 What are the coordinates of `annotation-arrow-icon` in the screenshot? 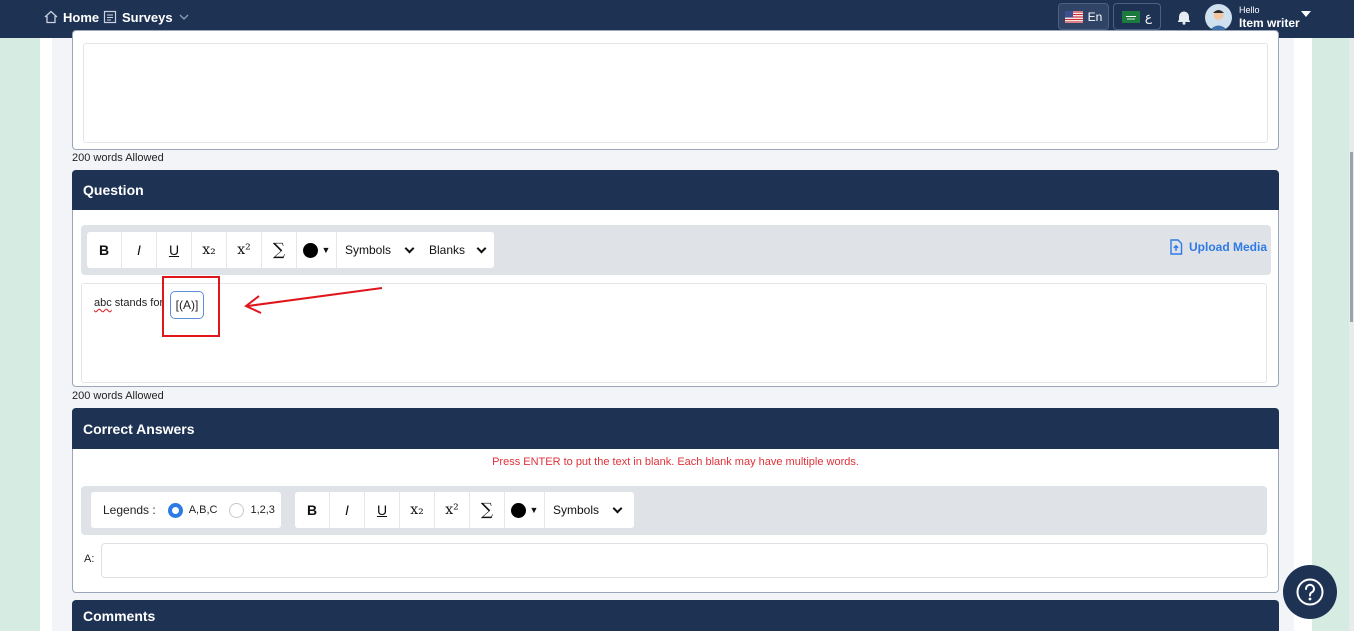 It's located at (313, 300).